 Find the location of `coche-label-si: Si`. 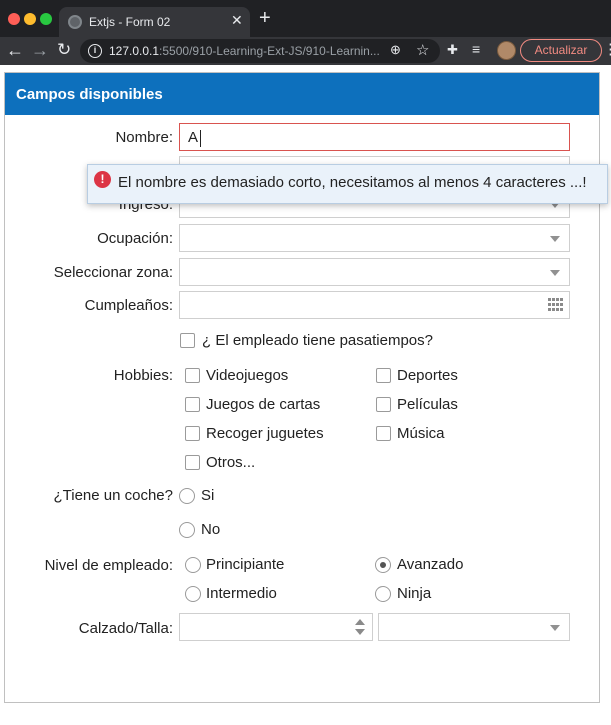

coche-label-si: Si is located at coordinates (208, 495).